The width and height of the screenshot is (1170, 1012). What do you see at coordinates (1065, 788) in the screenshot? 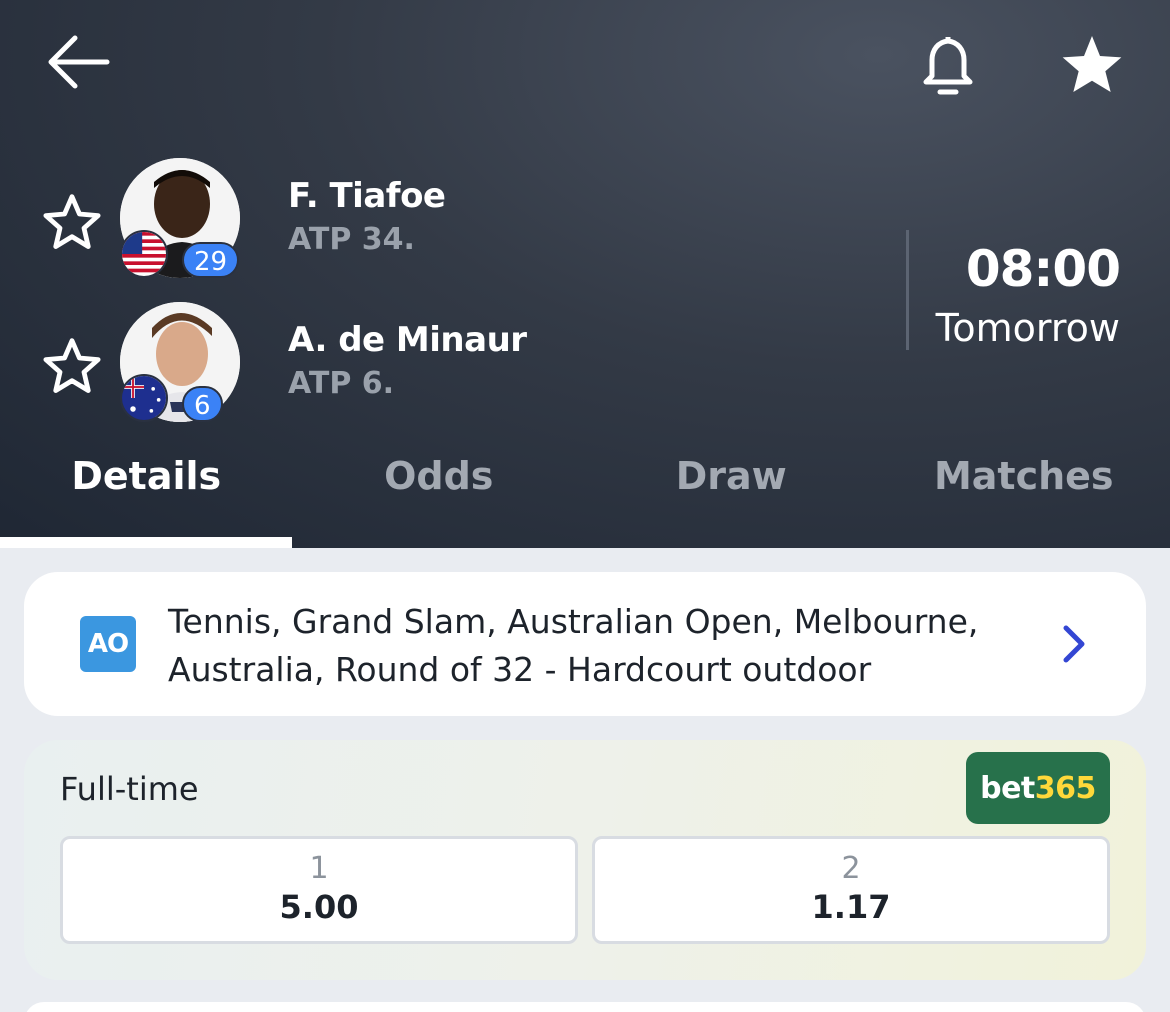
I see `bookmaker-name-part2: 365` at bounding box center [1065, 788].